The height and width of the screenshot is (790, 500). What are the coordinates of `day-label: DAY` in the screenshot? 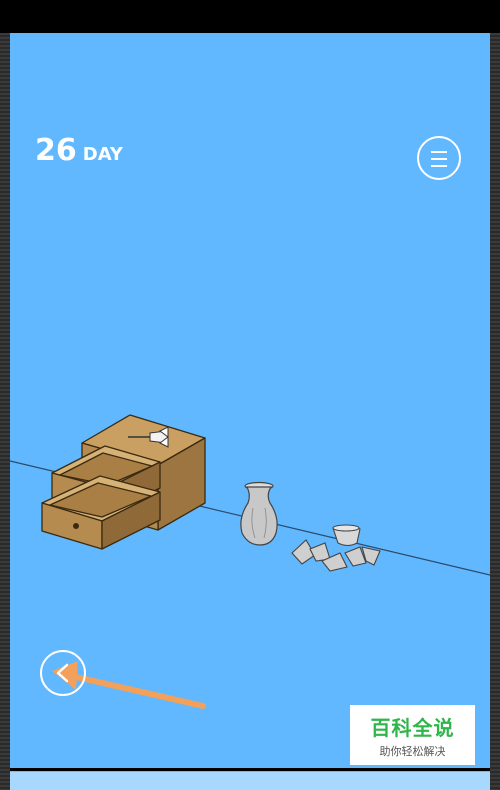 It's located at (102, 154).